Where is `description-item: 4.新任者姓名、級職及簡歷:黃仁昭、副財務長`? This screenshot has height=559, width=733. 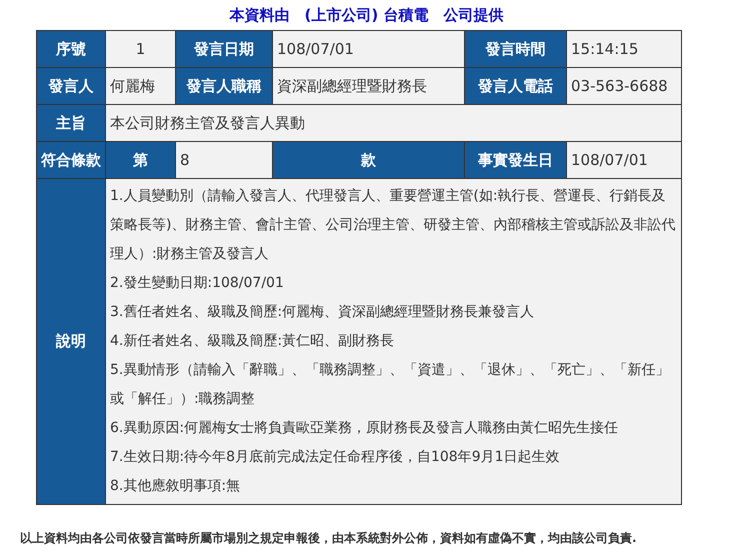
description-item: 4.新任者姓名、級職及簡歷:黃仁昭、副財務長 is located at coordinates (253, 341).